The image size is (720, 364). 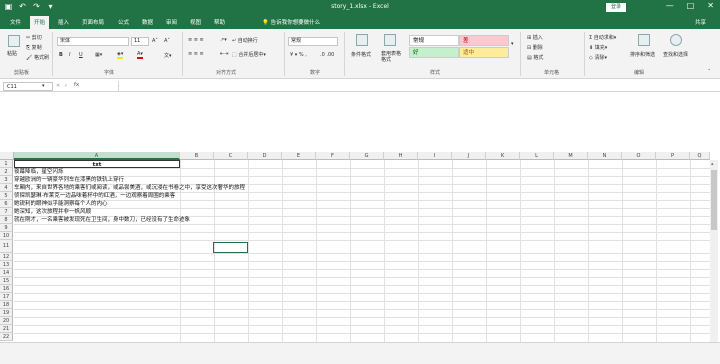 I want to click on merge-center-button: ⬚ 合并后居中▾, so click(x=249, y=54).